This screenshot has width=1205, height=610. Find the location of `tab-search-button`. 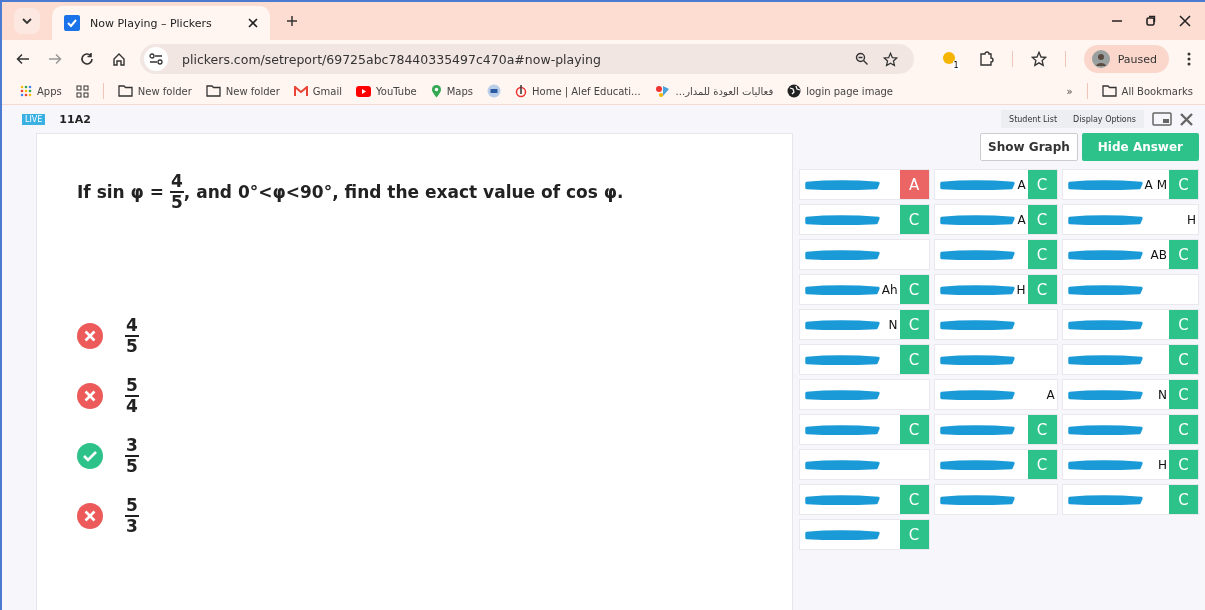

tab-search-button is located at coordinates (27, 21).